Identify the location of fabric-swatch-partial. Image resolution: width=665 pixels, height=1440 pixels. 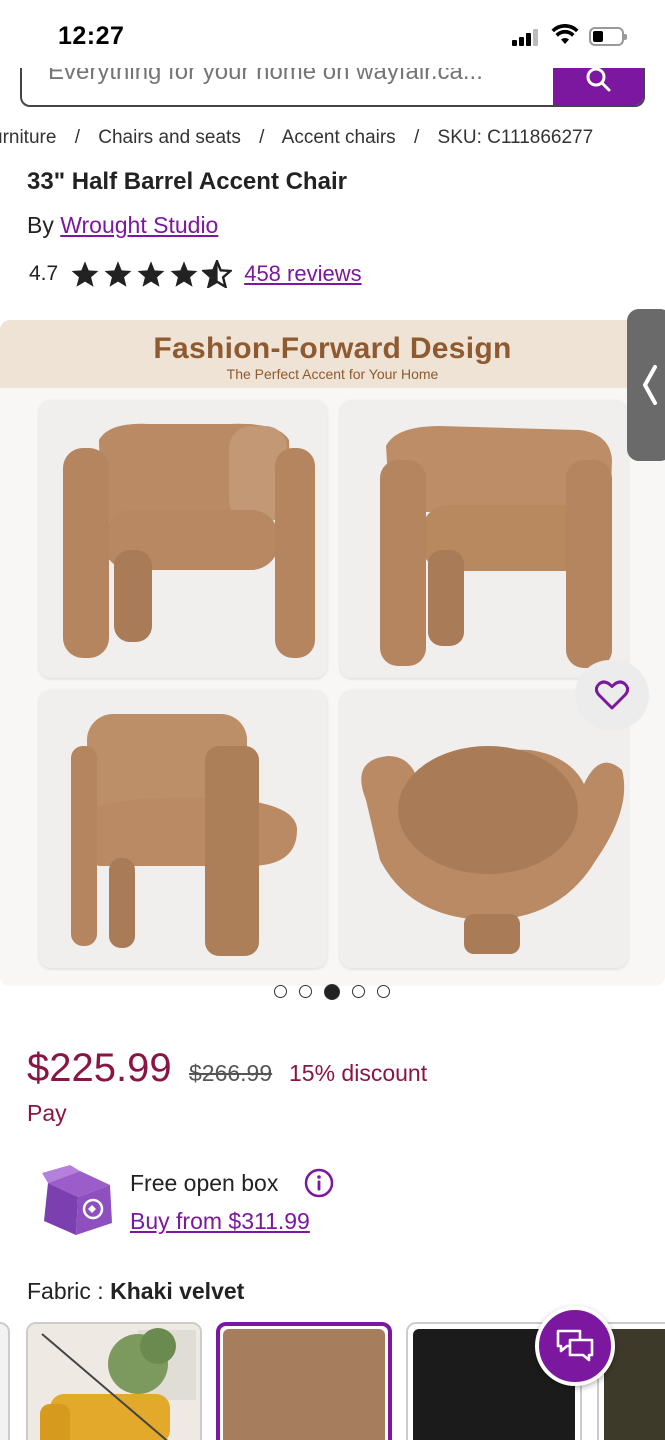
(5, 1381).